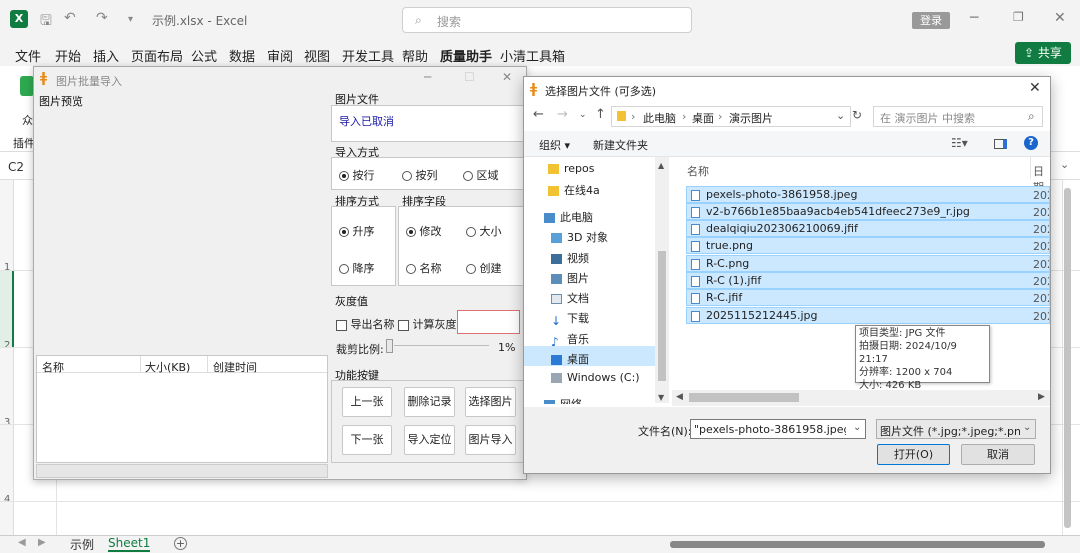 Image resolution: width=1080 pixels, height=553 pixels. Describe the element at coordinates (868, 315) in the screenshot. I see `file-row: 2025115212445.jpg 2025` at that location.